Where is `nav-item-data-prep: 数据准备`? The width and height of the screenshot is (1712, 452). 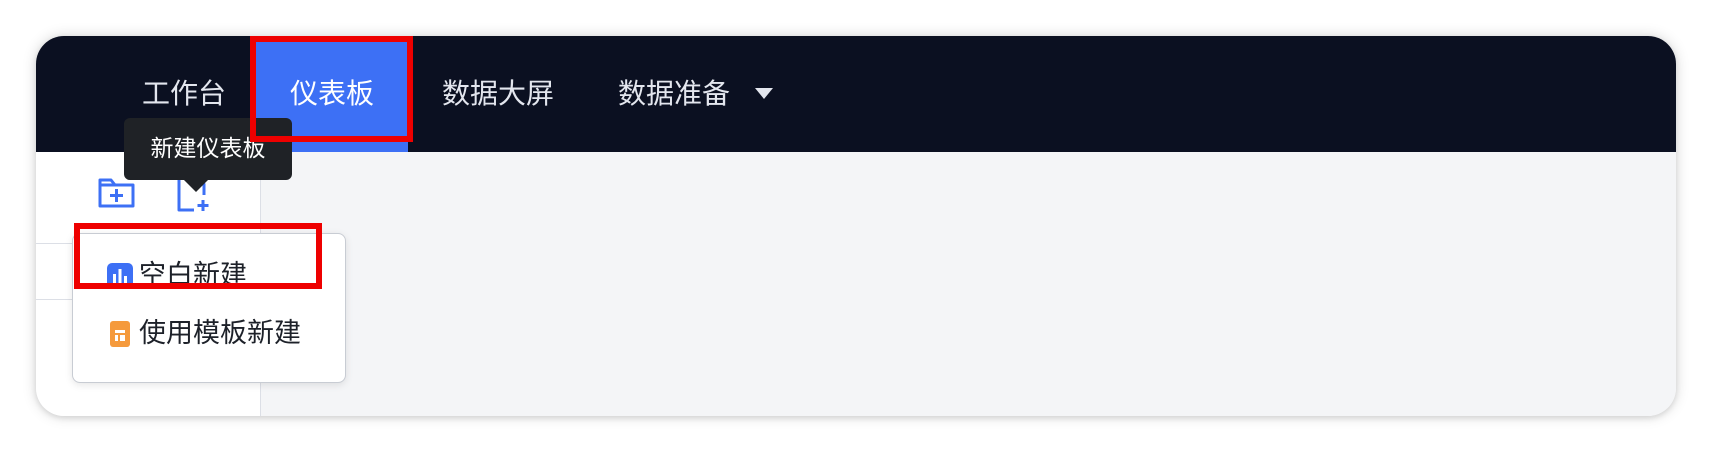 nav-item-data-prep: 数据准备 is located at coordinates (695, 94).